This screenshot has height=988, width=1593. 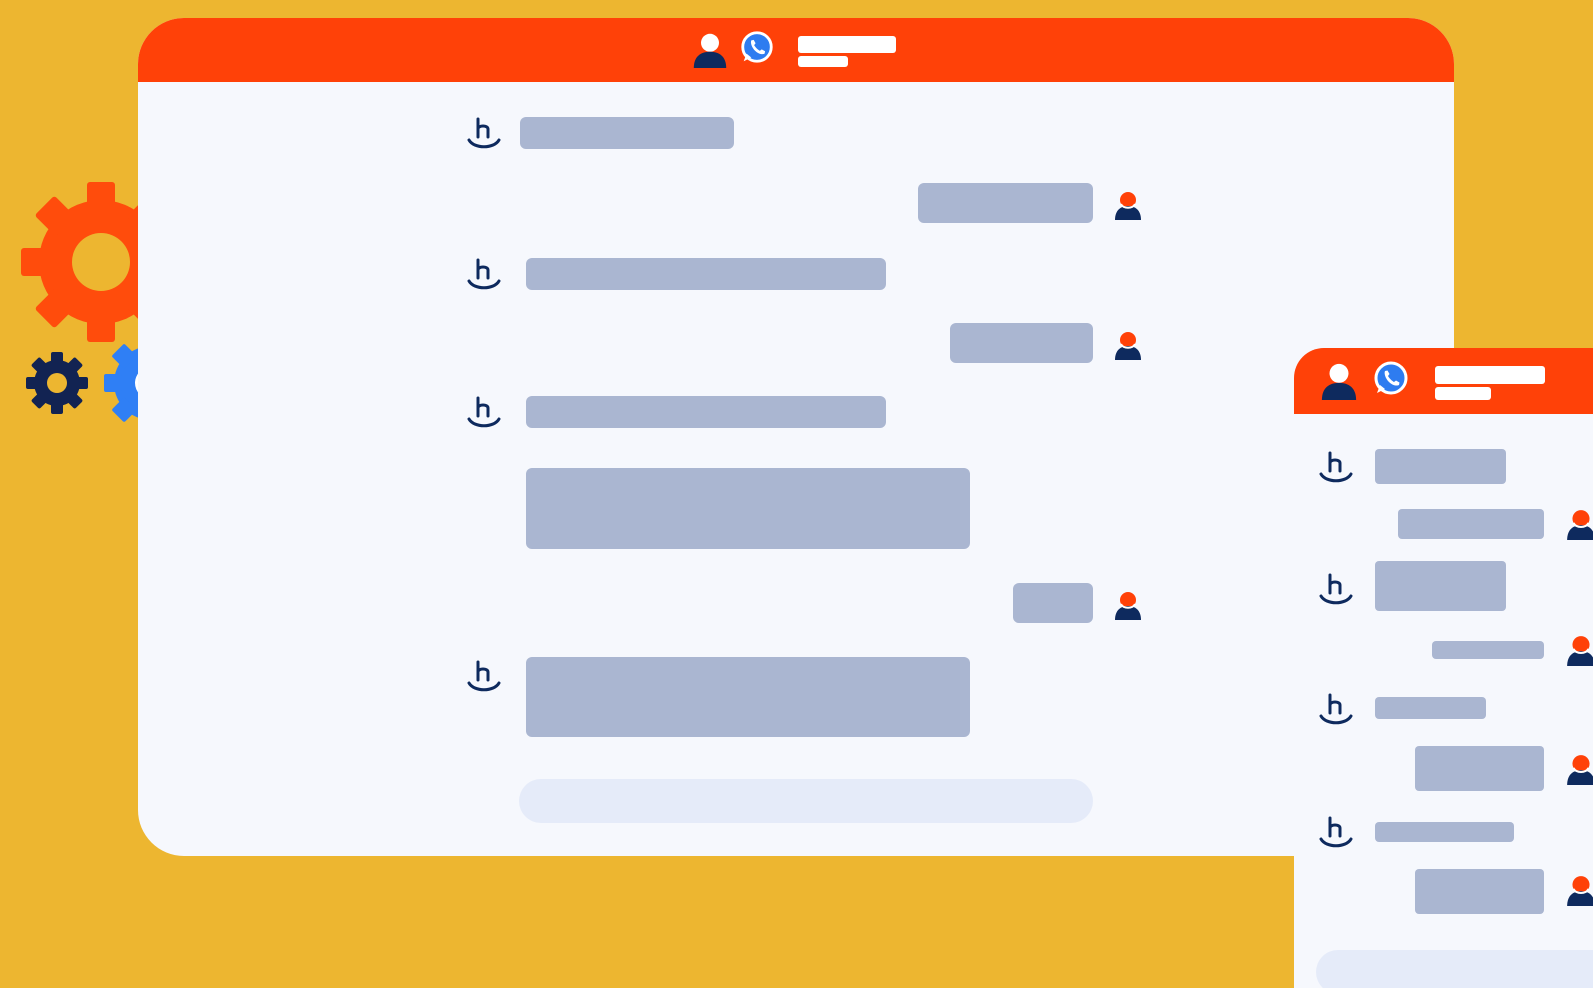 What do you see at coordinates (796, 50) in the screenshot?
I see `main-window-header` at bounding box center [796, 50].